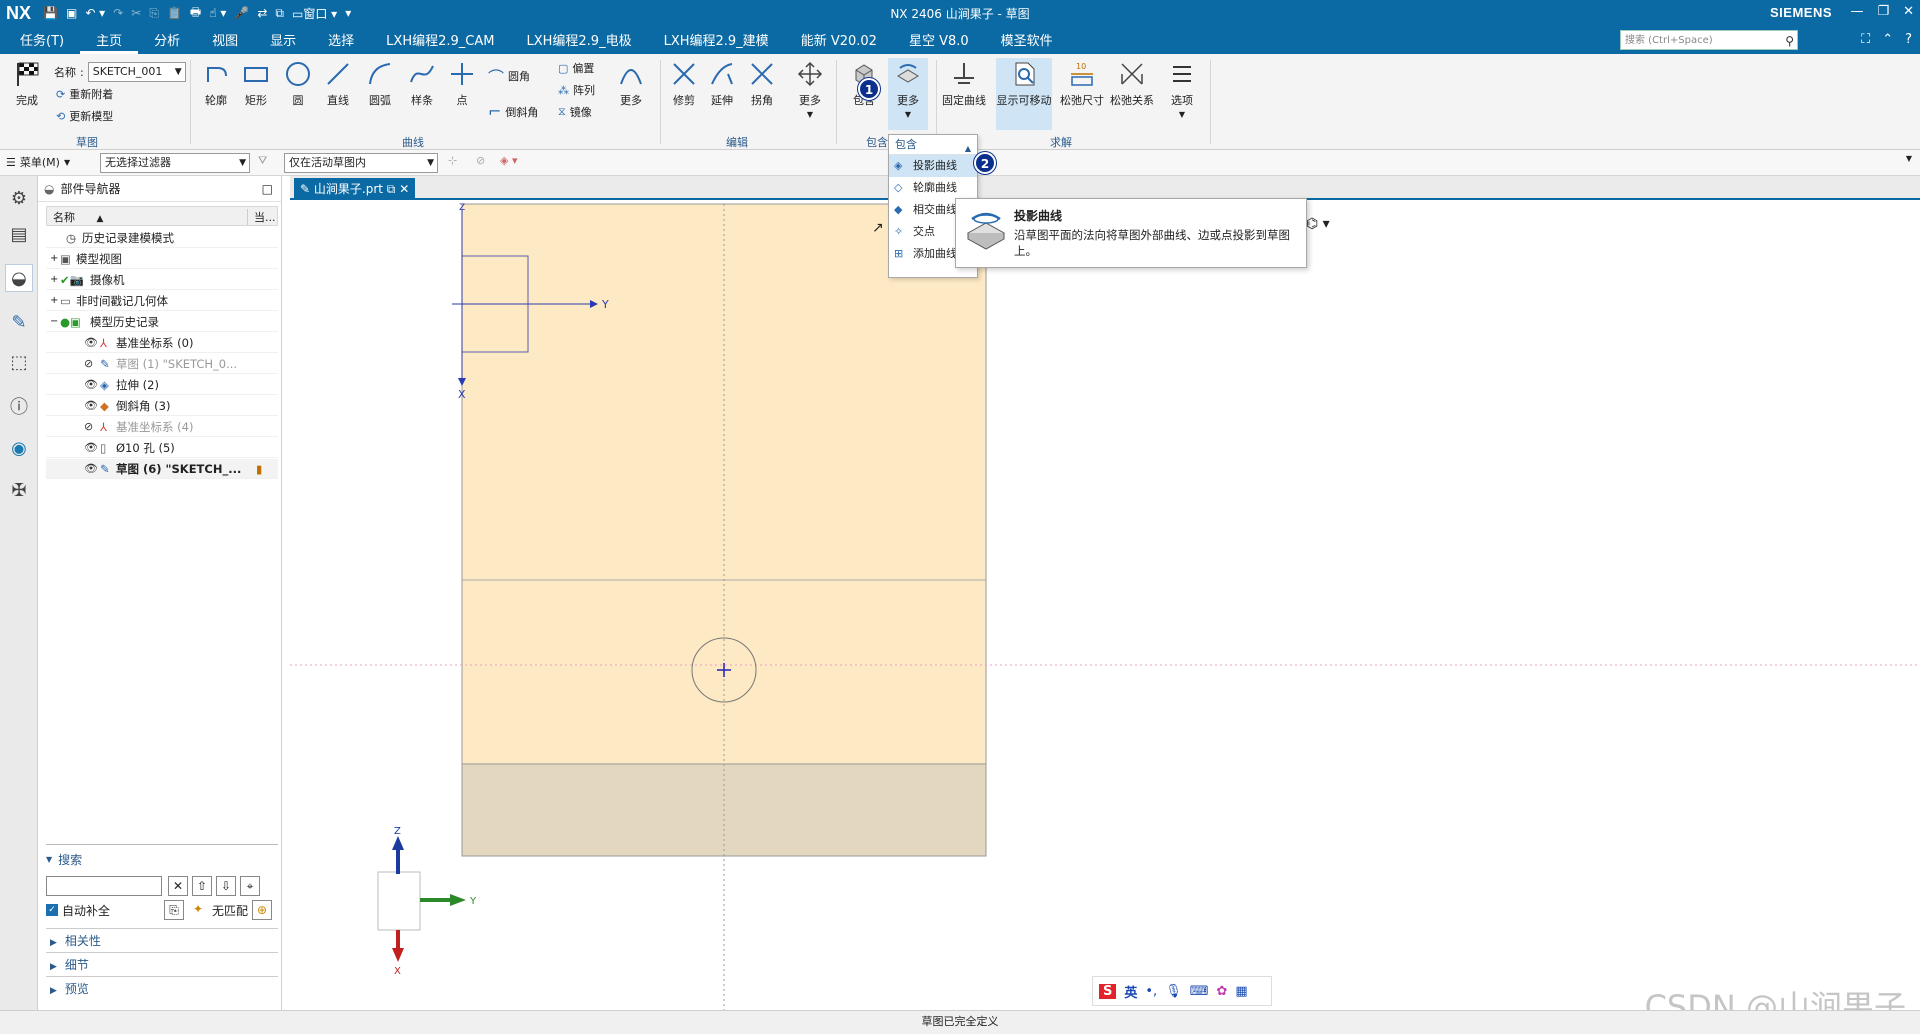  What do you see at coordinates (136, 13) in the screenshot?
I see `cut-icon: ✂` at bounding box center [136, 13].